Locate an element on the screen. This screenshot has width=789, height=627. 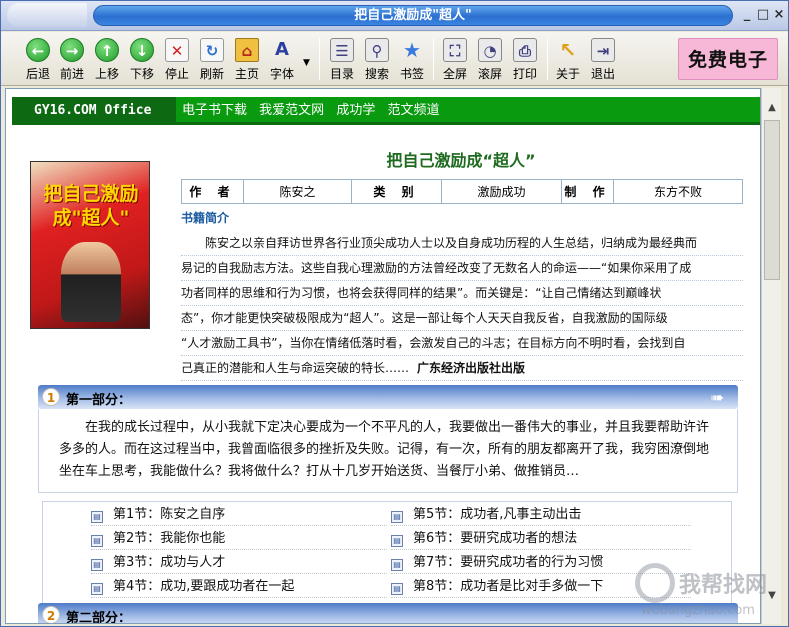
contents-label: 目录 is located at coordinates (341, 74).